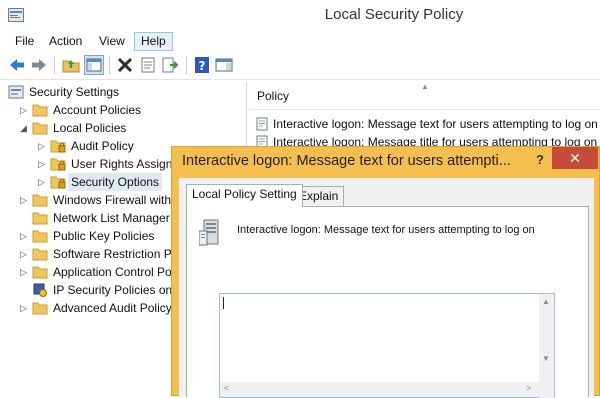 The image size is (600, 398). Describe the element at coordinates (244, 195) in the screenshot. I see `tab-local-policy-setting: Local Policy Setting` at that location.